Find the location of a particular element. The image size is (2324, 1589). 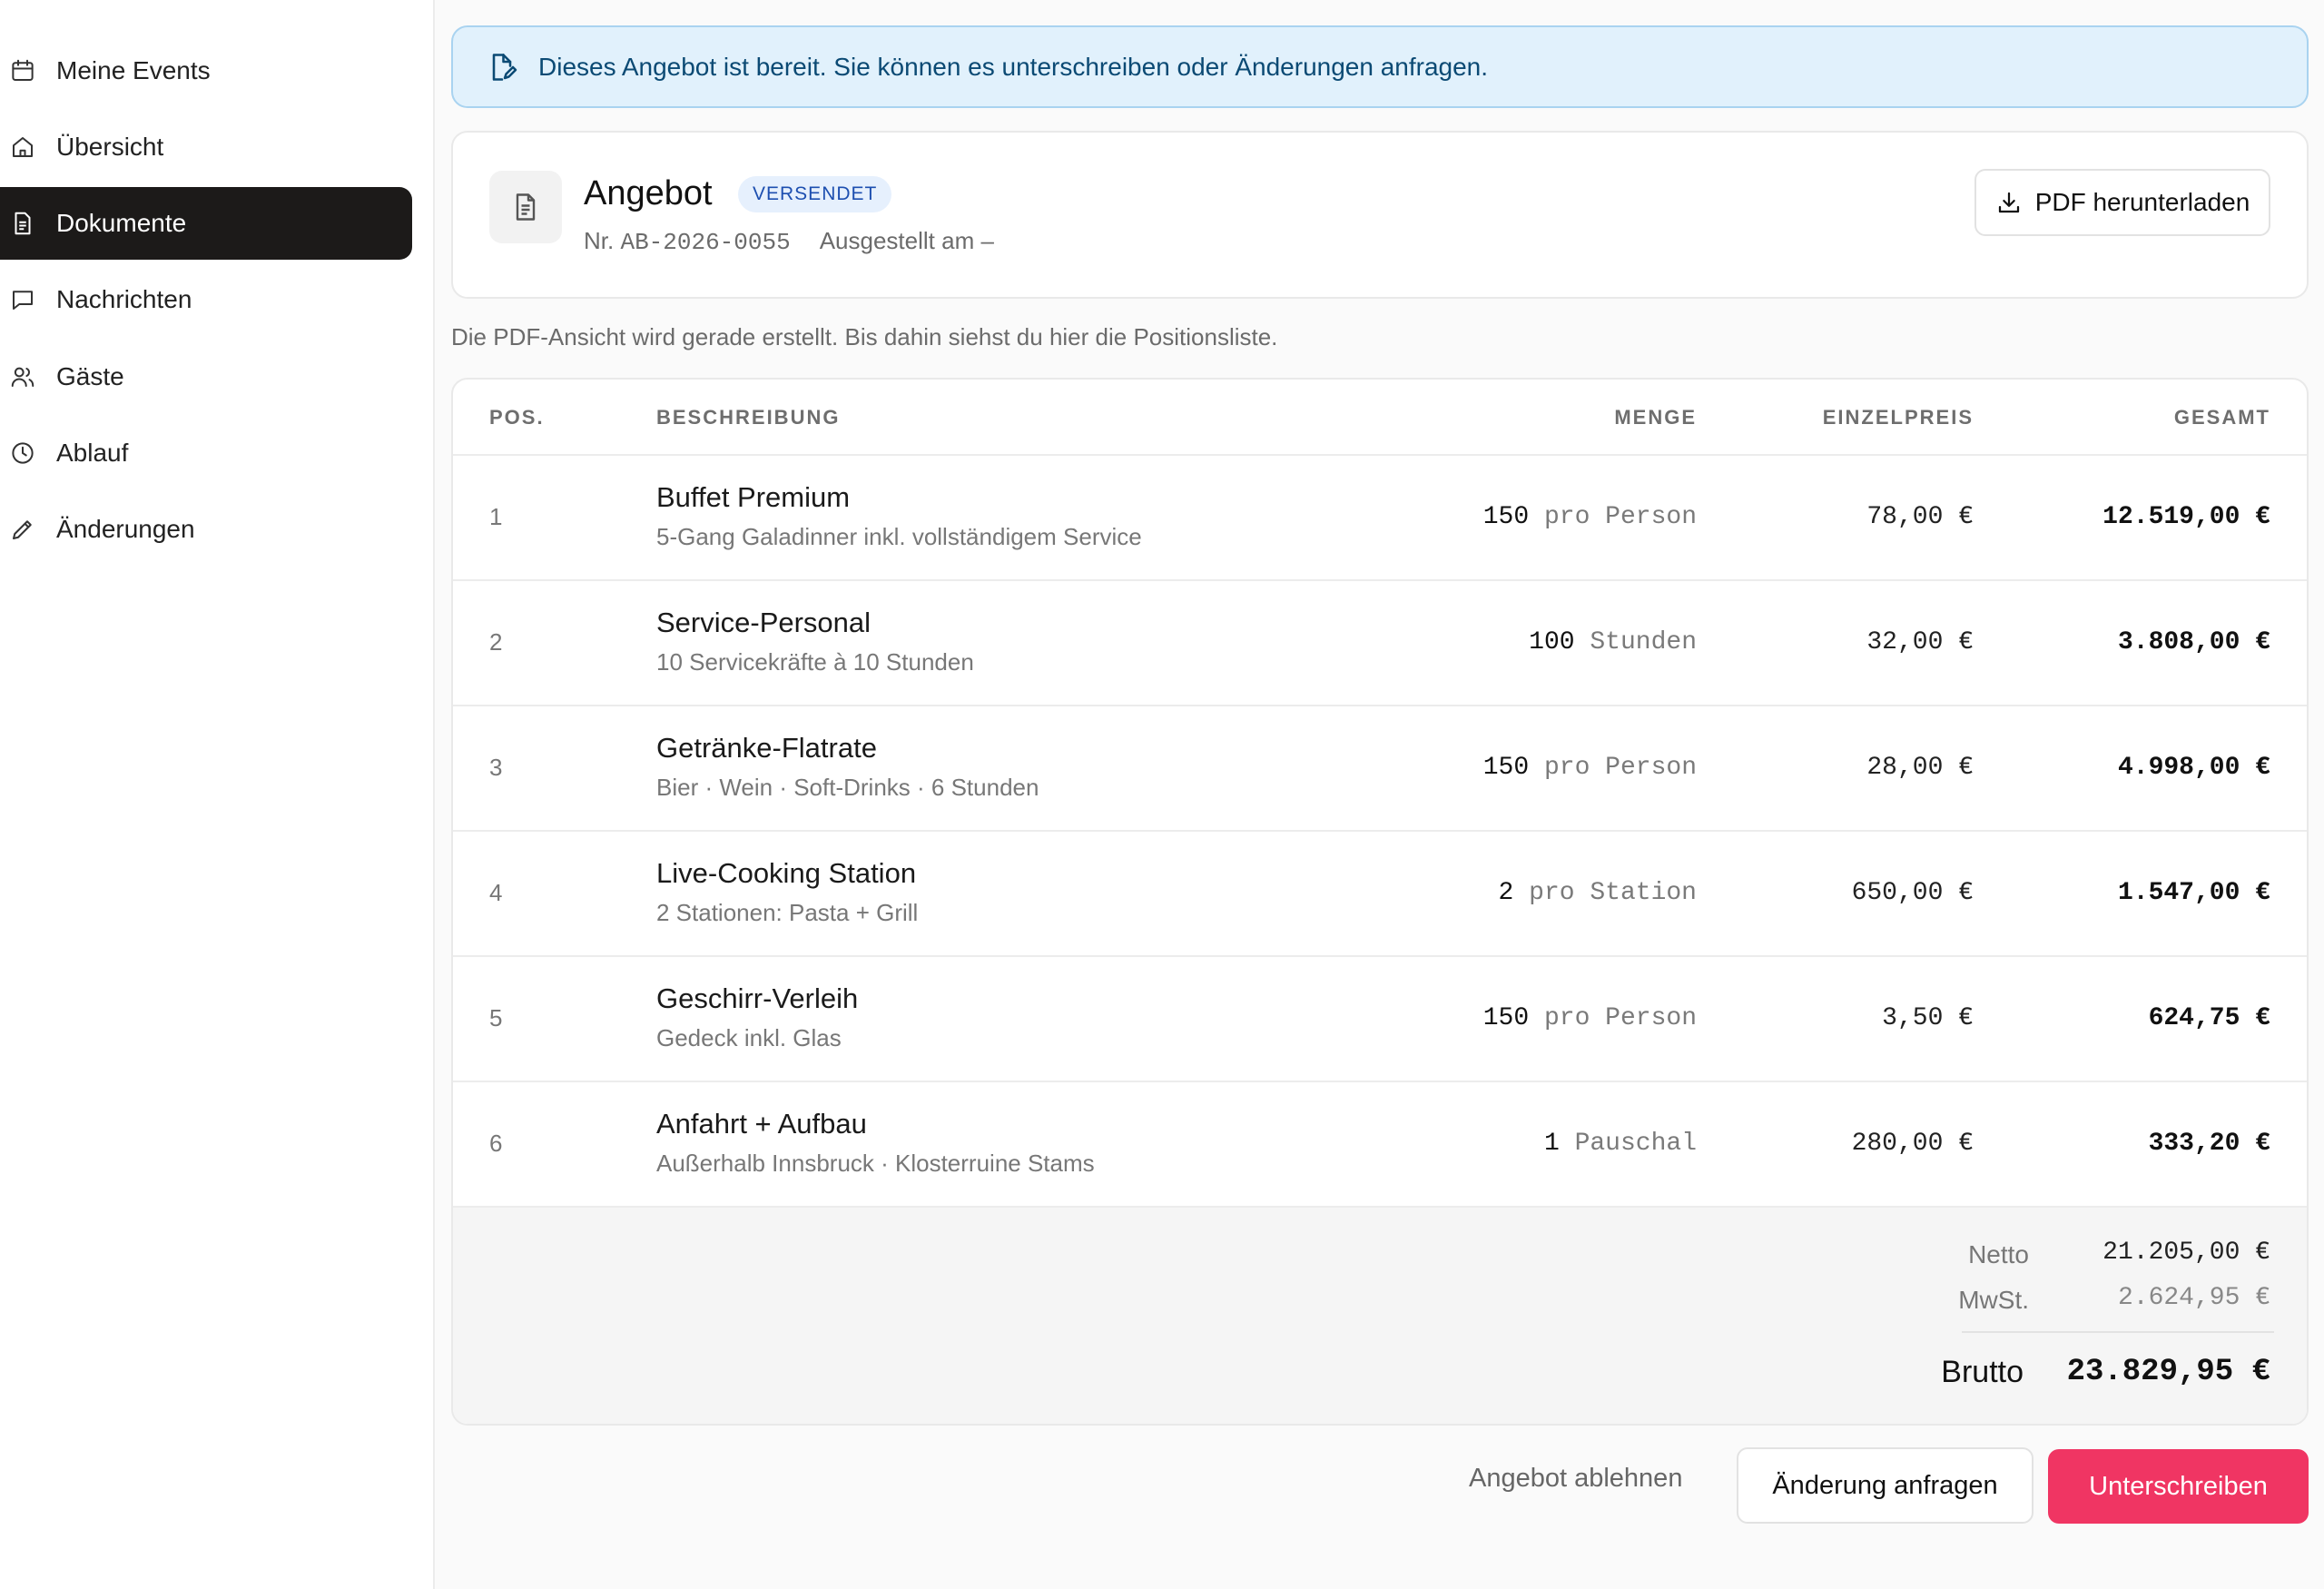

row-subtitle: Außerhalb Innsbruck · Klosterruine Stams is located at coordinates (875, 1163).